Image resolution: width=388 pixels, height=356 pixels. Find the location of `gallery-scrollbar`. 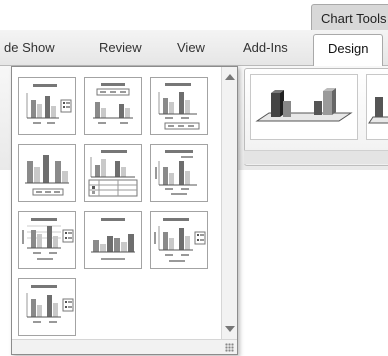

gallery-scrollbar is located at coordinates (229, 203).